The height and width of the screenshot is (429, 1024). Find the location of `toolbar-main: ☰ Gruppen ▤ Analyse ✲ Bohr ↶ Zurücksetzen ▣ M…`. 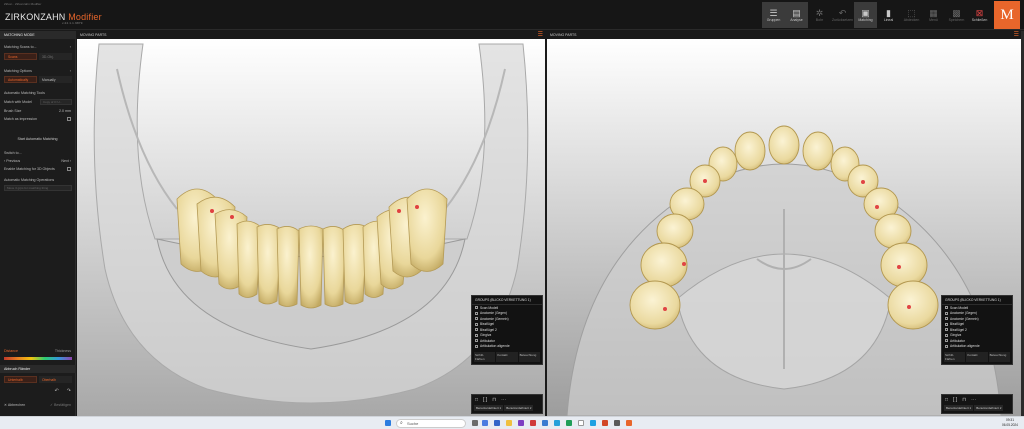

toolbar-main: ☰ Gruppen ▤ Analyse ✲ Bohr ↶ Zurücksetzen ▣ M… is located at coordinates (842, 15).